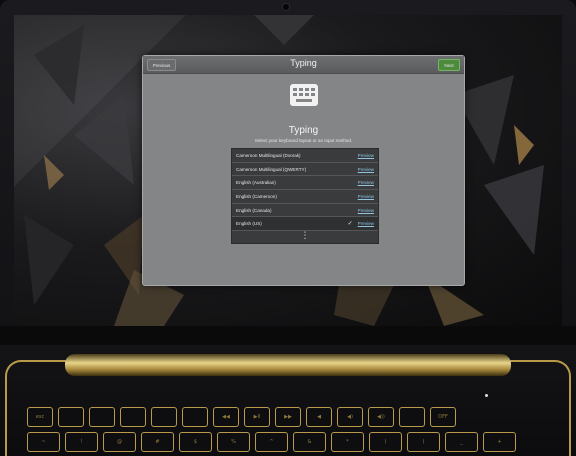 The image size is (576, 456). Describe the element at coordinates (319, 417) in the screenshot. I see `key: ◀` at that location.